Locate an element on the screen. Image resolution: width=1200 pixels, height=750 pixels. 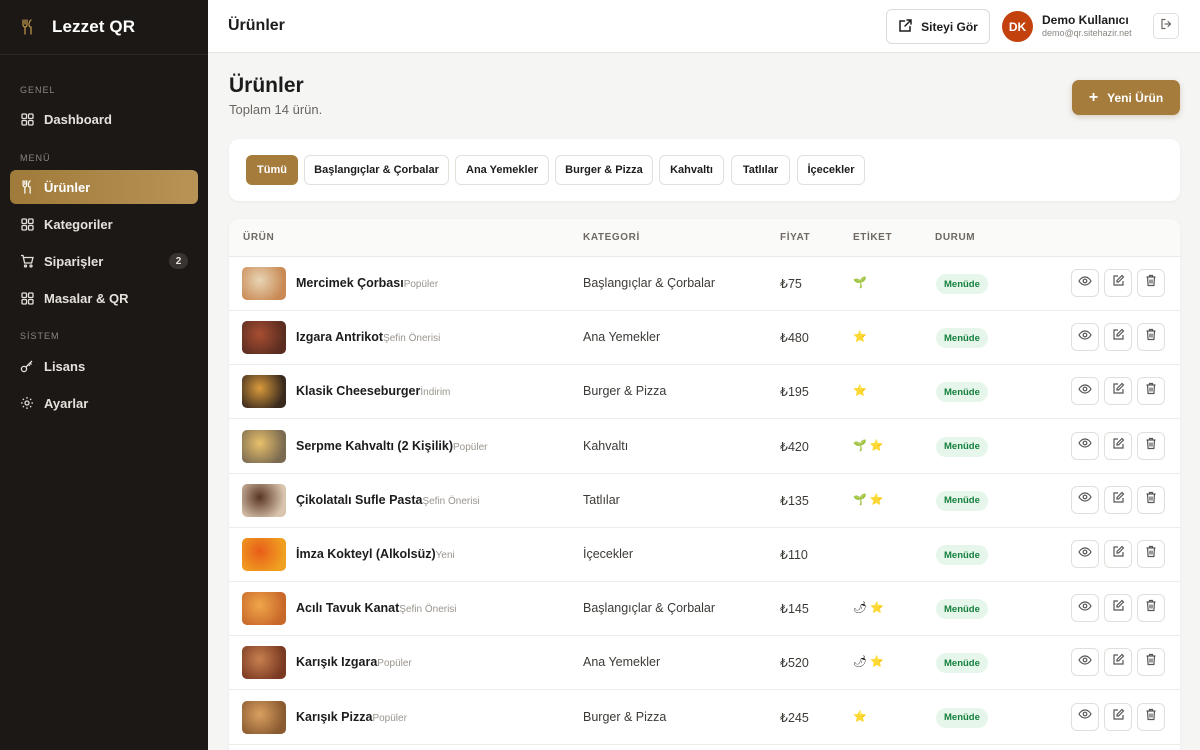
sidebar-item-label: Lisans is located at coordinates (65, 366).